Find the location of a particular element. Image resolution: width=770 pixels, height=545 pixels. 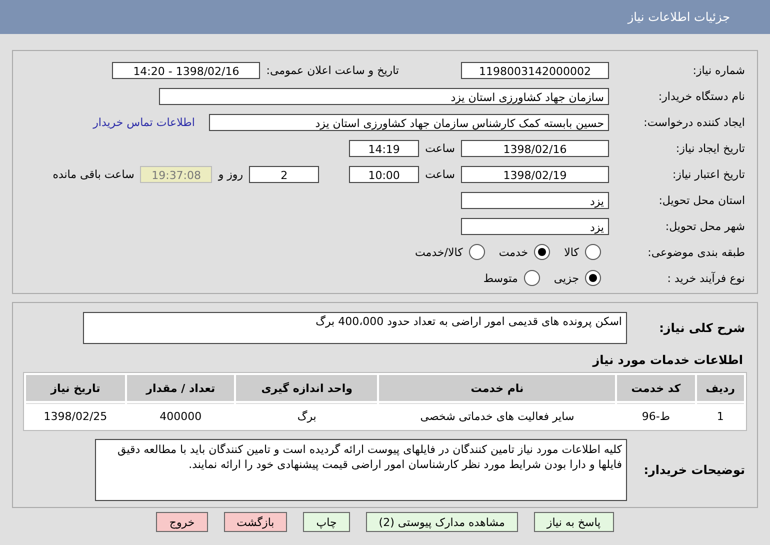

field-label: شماره نیاز: is located at coordinates (719, 70).